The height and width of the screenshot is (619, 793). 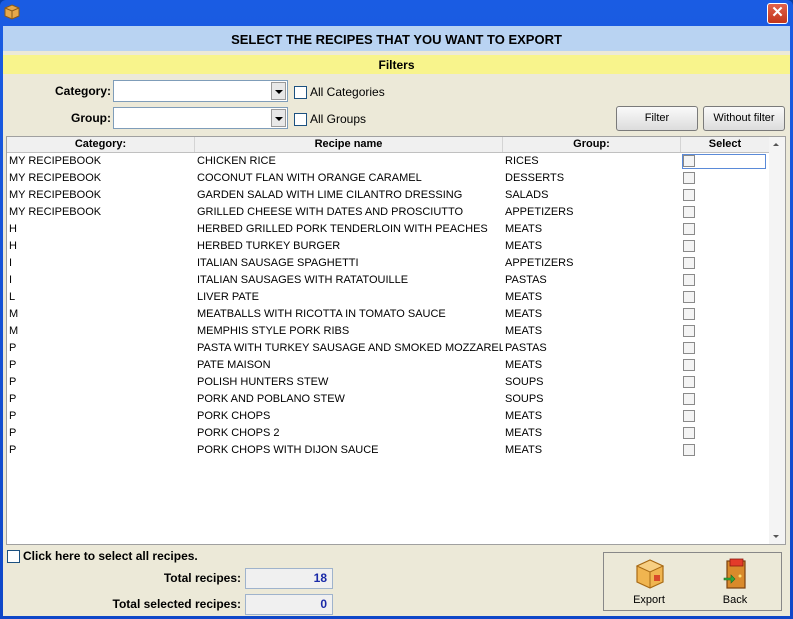 I want to click on row-recipe-name: COCONUT FLAN WITH ORANGE CARAMEL, so click(x=309, y=178).